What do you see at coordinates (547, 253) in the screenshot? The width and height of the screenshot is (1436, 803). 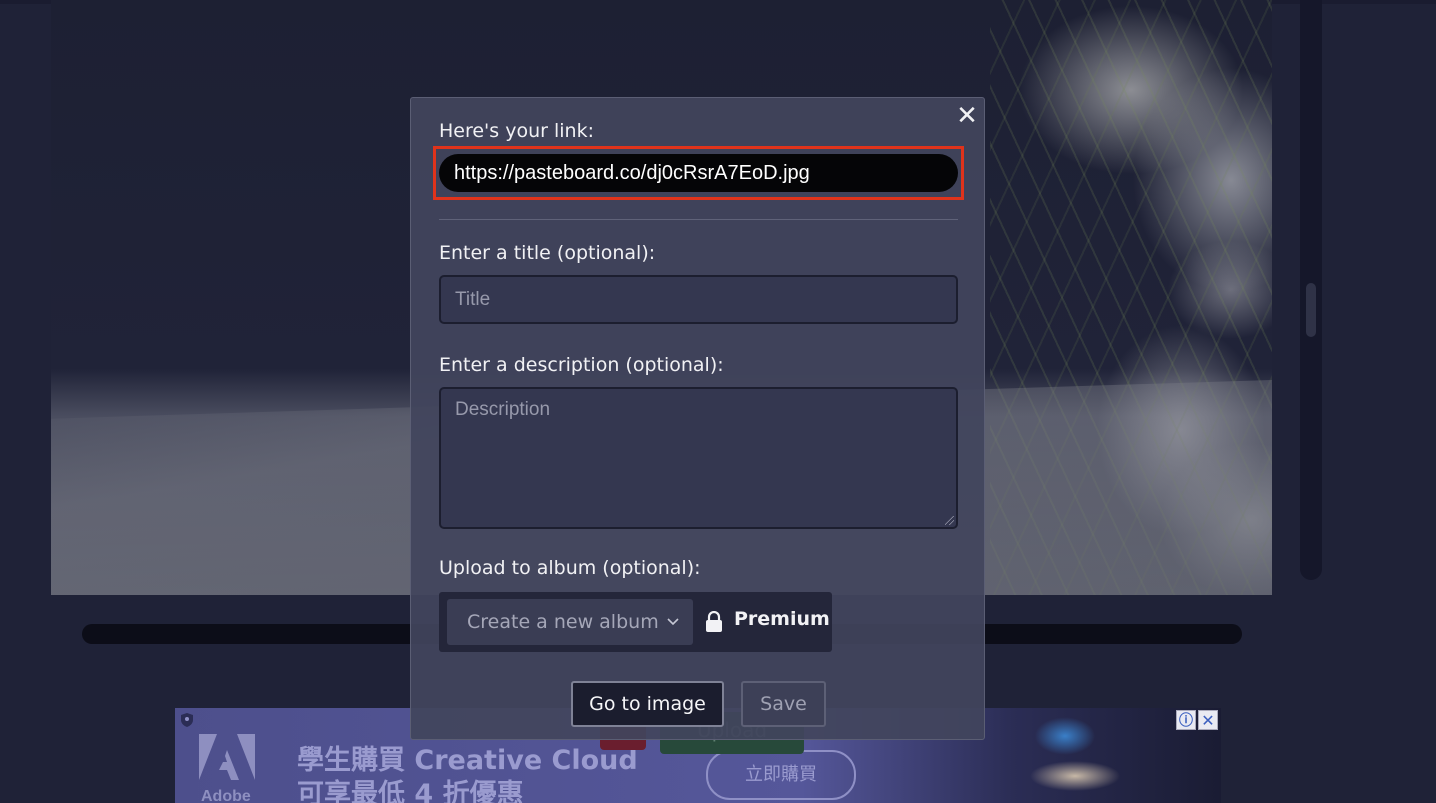 I see `title-label: Enter a title (optional):` at bounding box center [547, 253].